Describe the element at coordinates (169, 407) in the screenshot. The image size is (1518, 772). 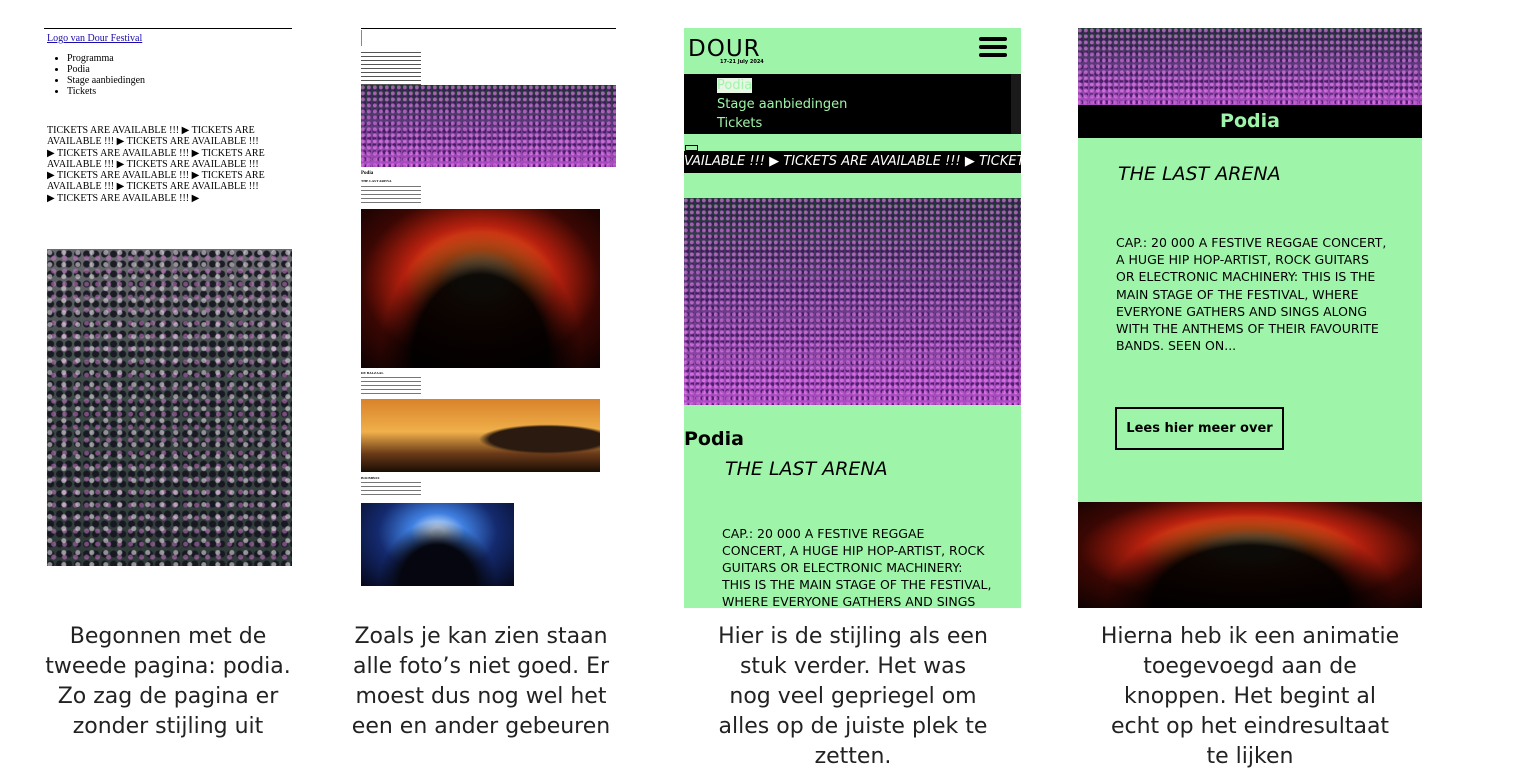
I see `crowd-photo` at that location.